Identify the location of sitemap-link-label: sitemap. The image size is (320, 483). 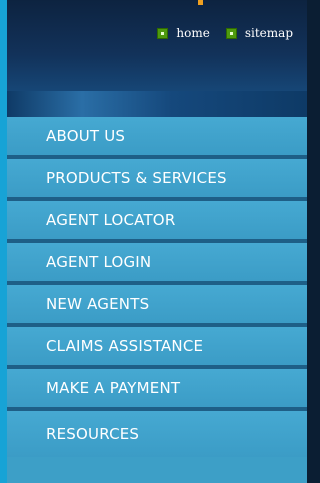
(268, 33).